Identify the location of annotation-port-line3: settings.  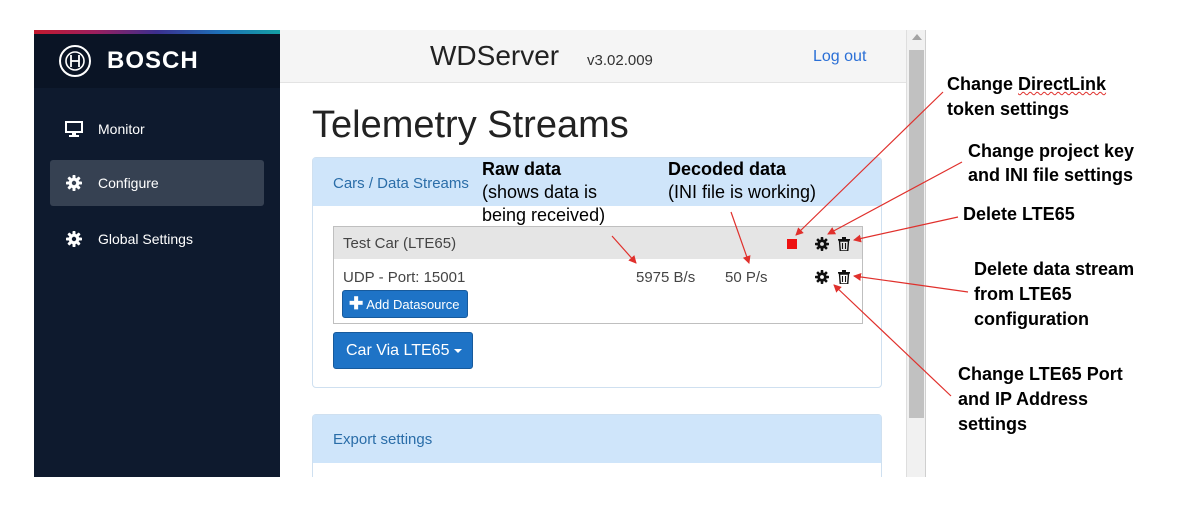
(993, 424).